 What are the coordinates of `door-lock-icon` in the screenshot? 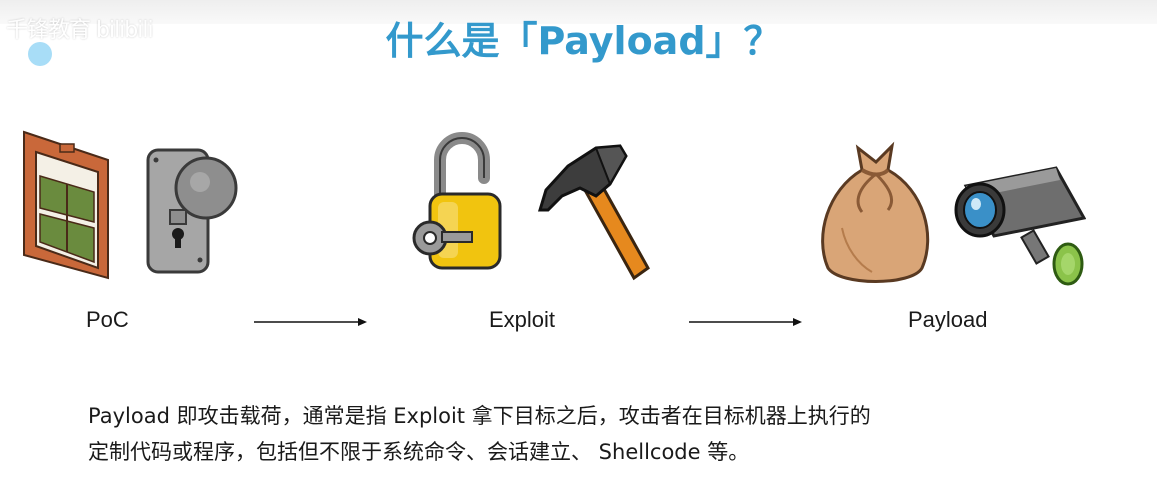 It's located at (192, 211).